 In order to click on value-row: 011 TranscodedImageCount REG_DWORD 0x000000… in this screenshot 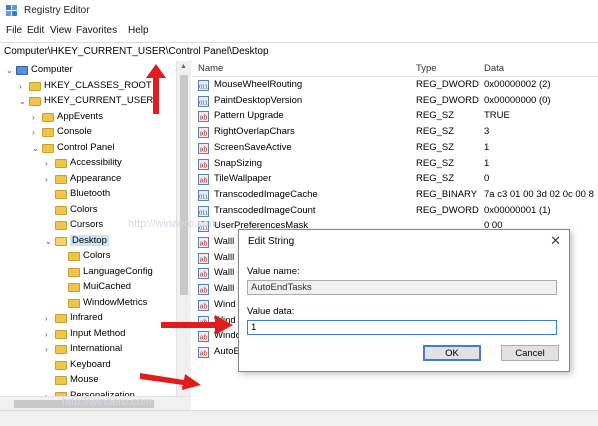, I will do `click(395, 211)`.